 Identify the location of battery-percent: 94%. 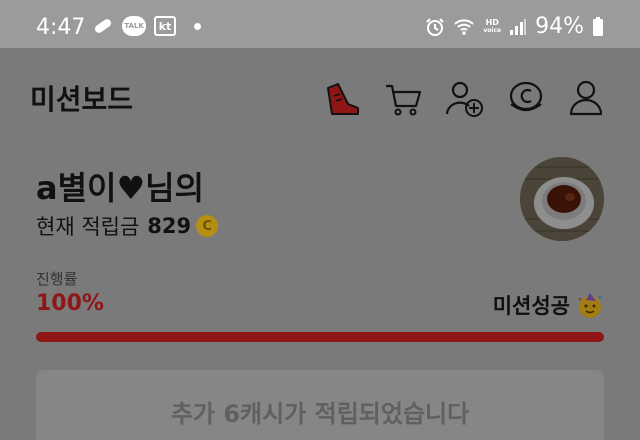
(559, 26).